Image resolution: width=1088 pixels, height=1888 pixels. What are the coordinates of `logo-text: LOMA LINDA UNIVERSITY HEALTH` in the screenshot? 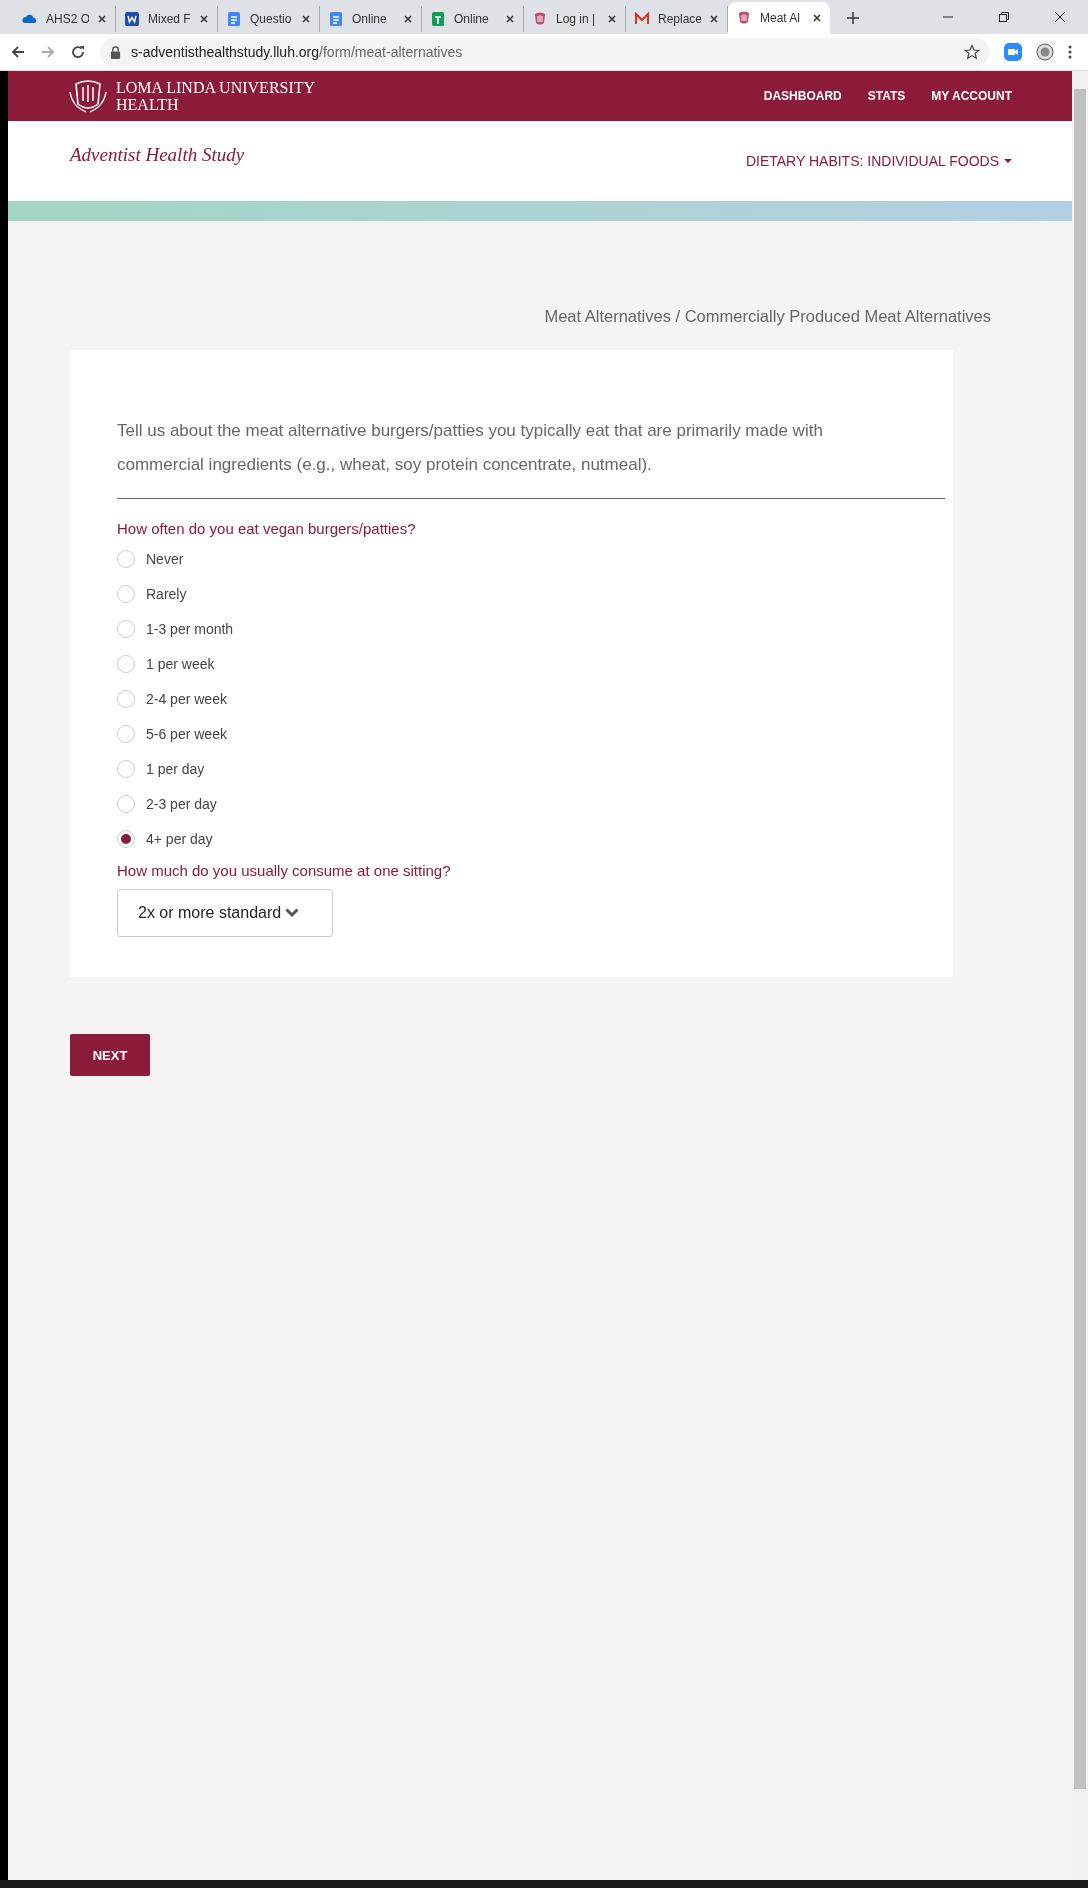 It's located at (216, 96).